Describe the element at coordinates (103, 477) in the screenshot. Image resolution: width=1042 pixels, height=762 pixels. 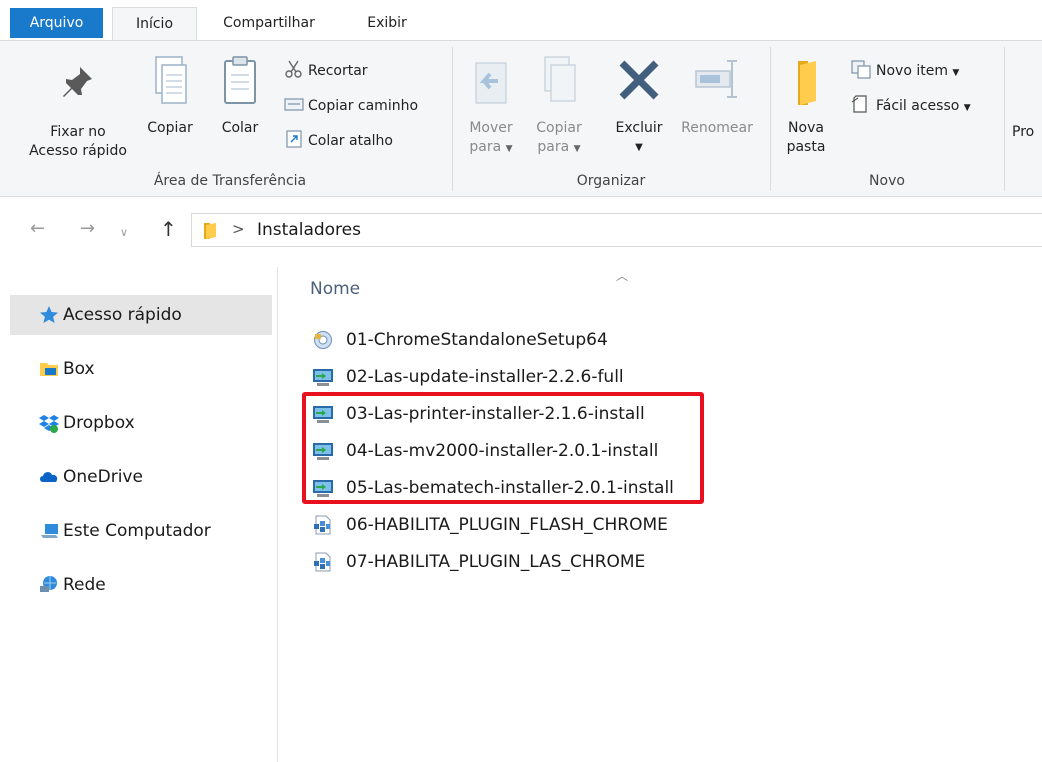
I see `nav-item-label: OneDrive` at that location.